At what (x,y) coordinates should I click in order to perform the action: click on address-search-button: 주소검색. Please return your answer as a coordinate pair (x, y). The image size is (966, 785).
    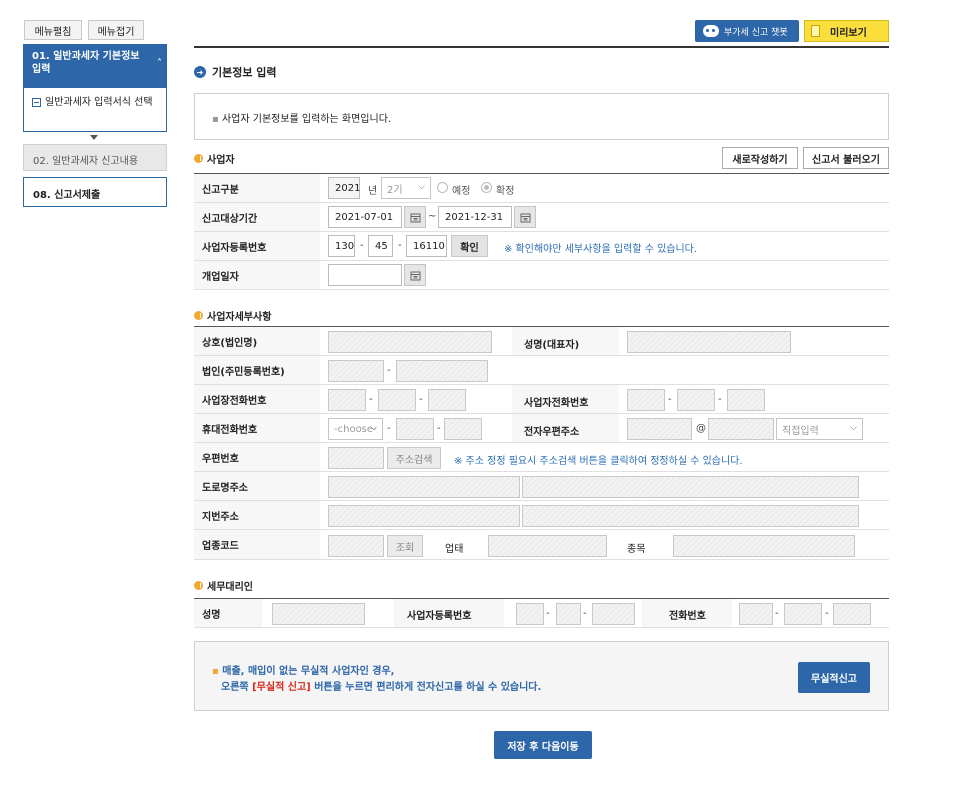
    Looking at the image, I should click on (414, 458).